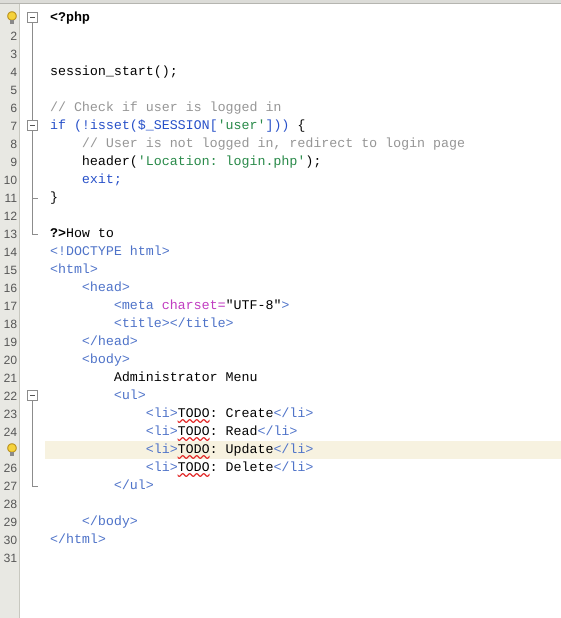 This screenshot has height=618, width=561. Describe the element at coordinates (106, 306) in the screenshot. I see `code-tag: <meta` at that location.